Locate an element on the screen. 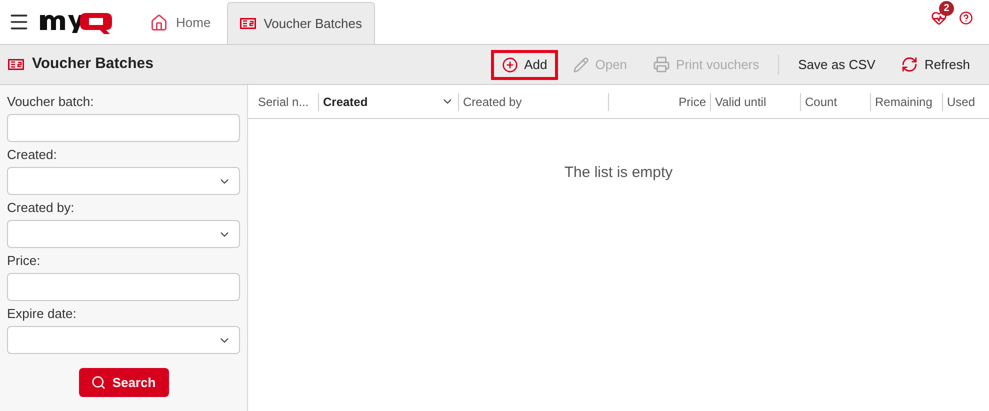  field-label: Voucher batch: is located at coordinates (51, 101).